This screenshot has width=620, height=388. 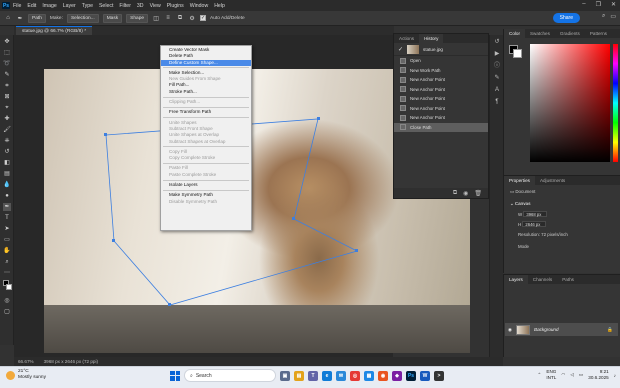 What do you see at coordinates (155, 6) in the screenshot?
I see `menu-view: View` at bounding box center [155, 6].